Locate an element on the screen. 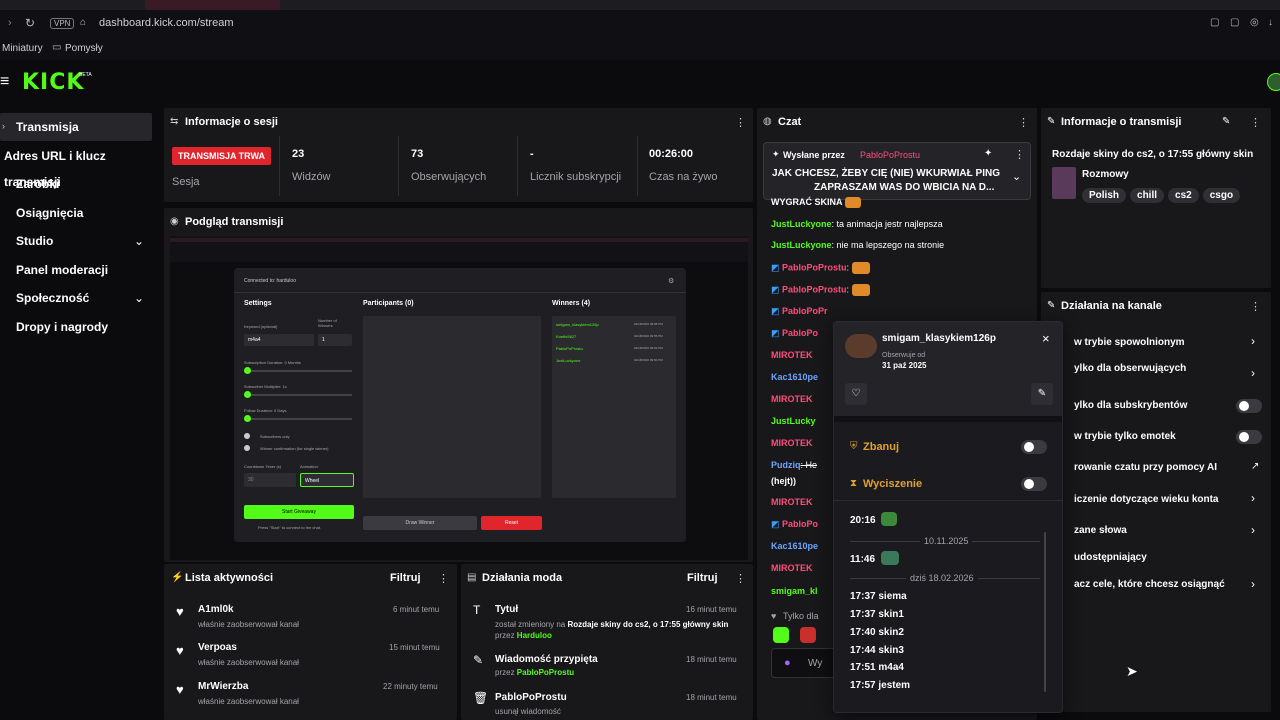 Image resolution: width=1280 pixels, height=720 pixels. shield-icon: ◎ is located at coordinates (1254, 22).